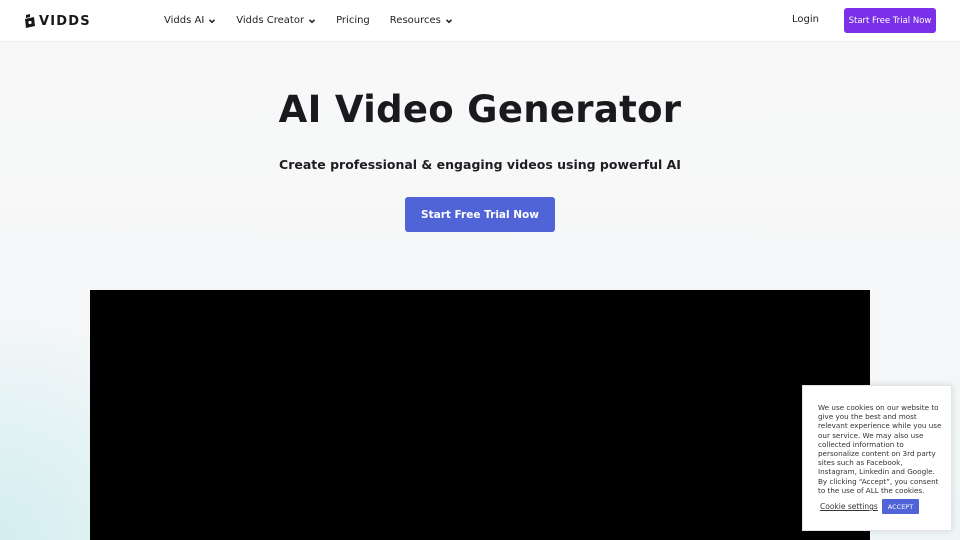  Describe the element at coordinates (184, 20) in the screenshot. I see `nav-item-label: Vidds AI` at that location.